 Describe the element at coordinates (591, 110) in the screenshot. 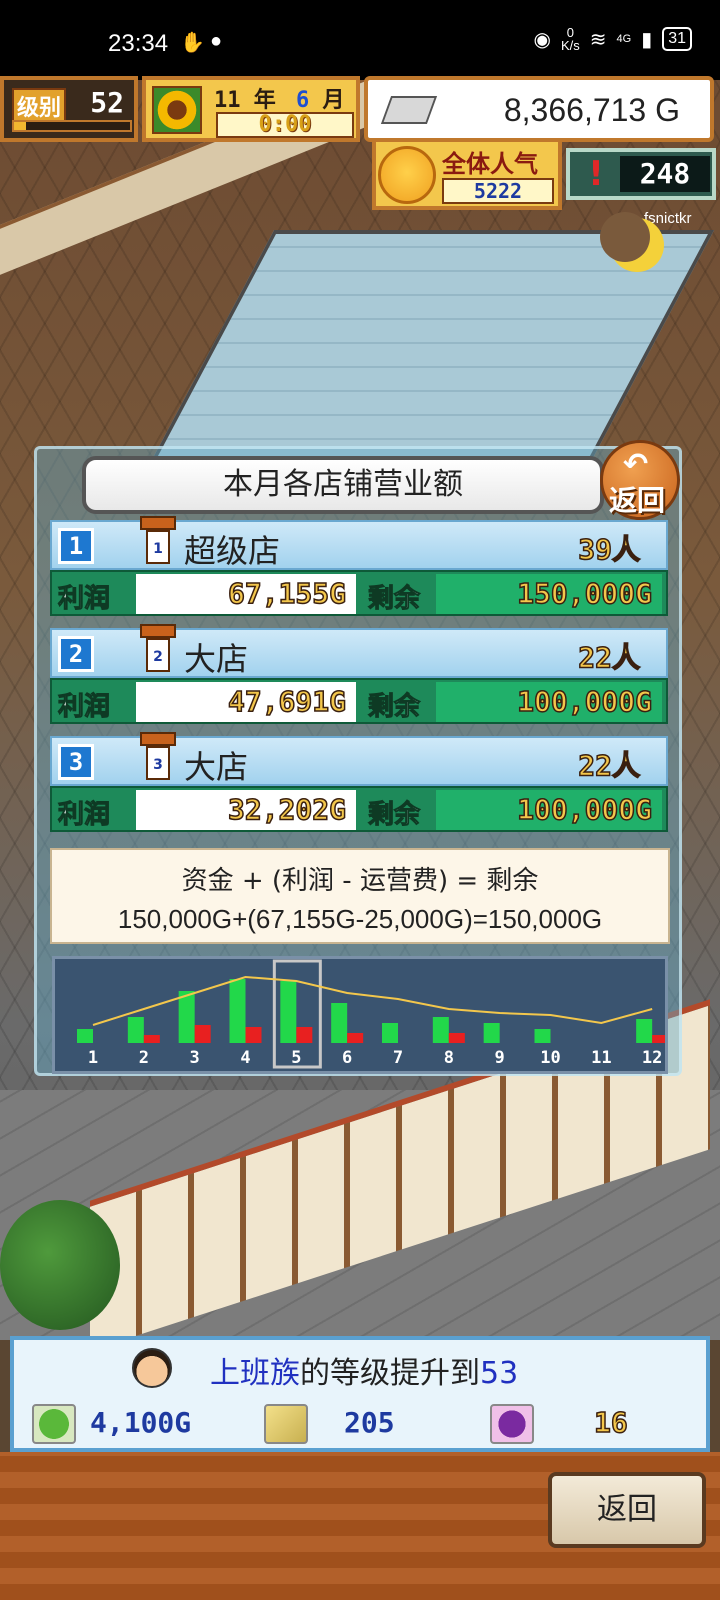

I see `money-amount: 8,366,713 G` at that location.